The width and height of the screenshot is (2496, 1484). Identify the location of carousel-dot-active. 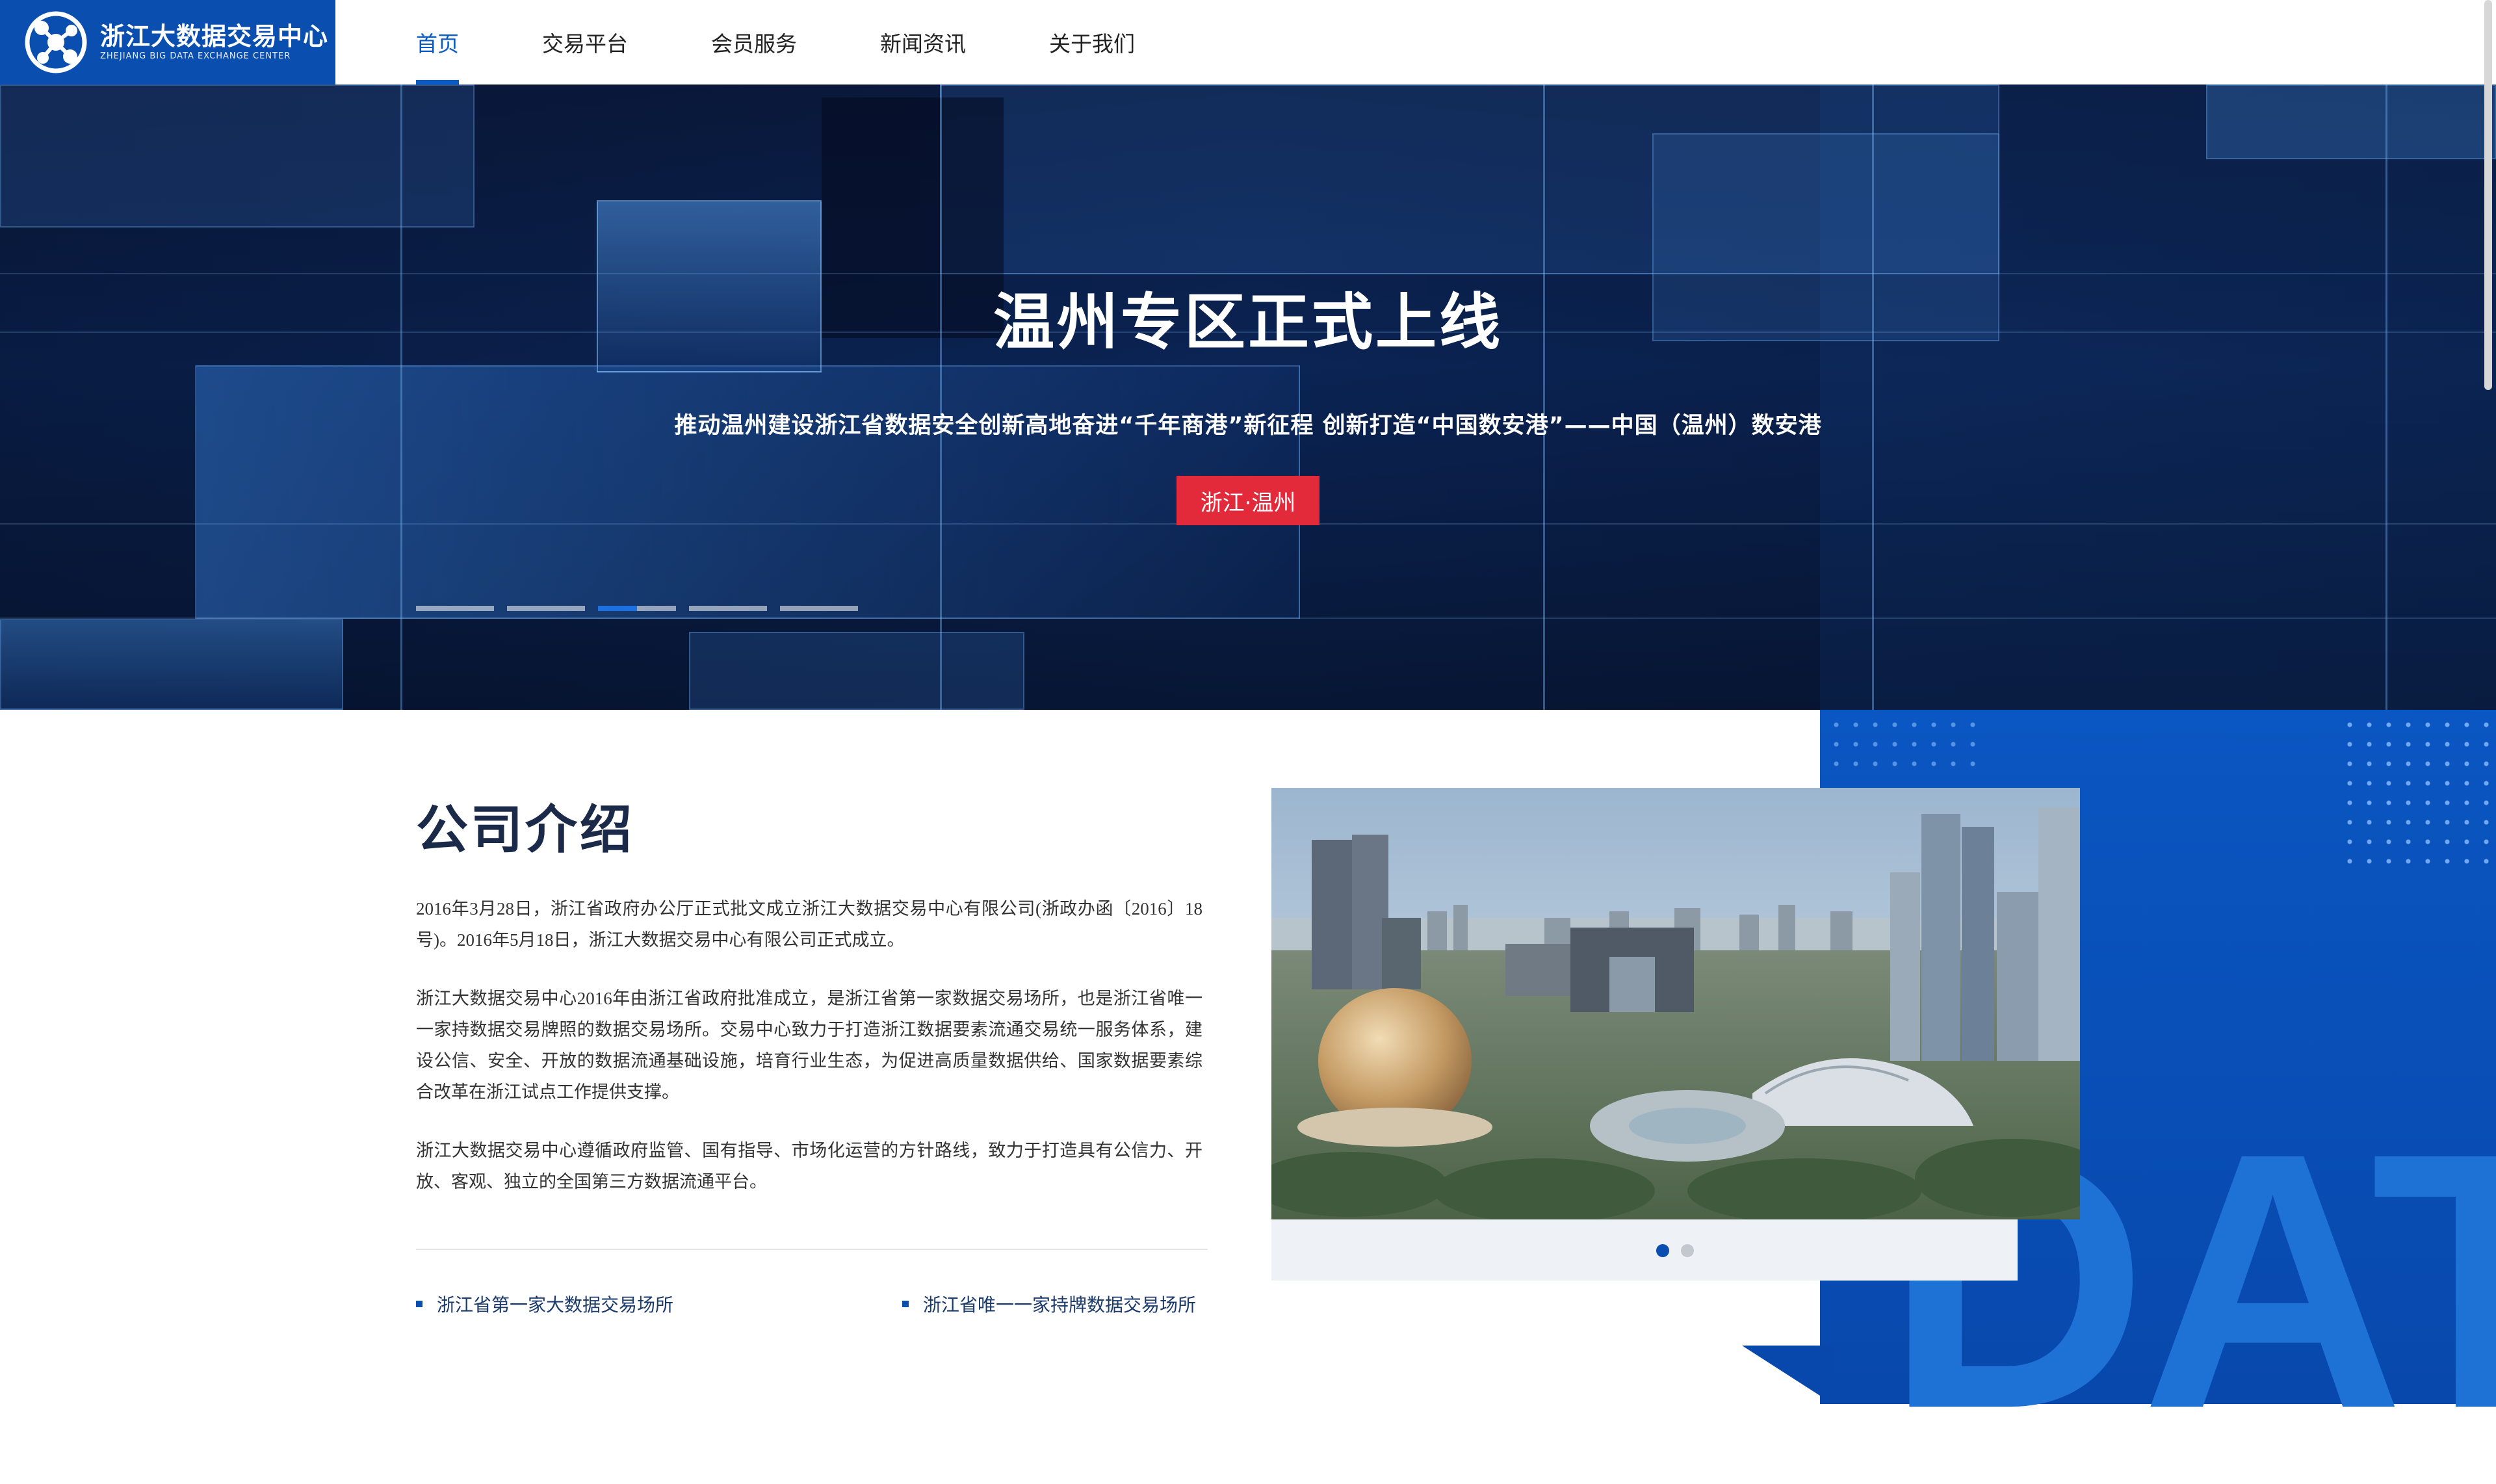
(637, 609).